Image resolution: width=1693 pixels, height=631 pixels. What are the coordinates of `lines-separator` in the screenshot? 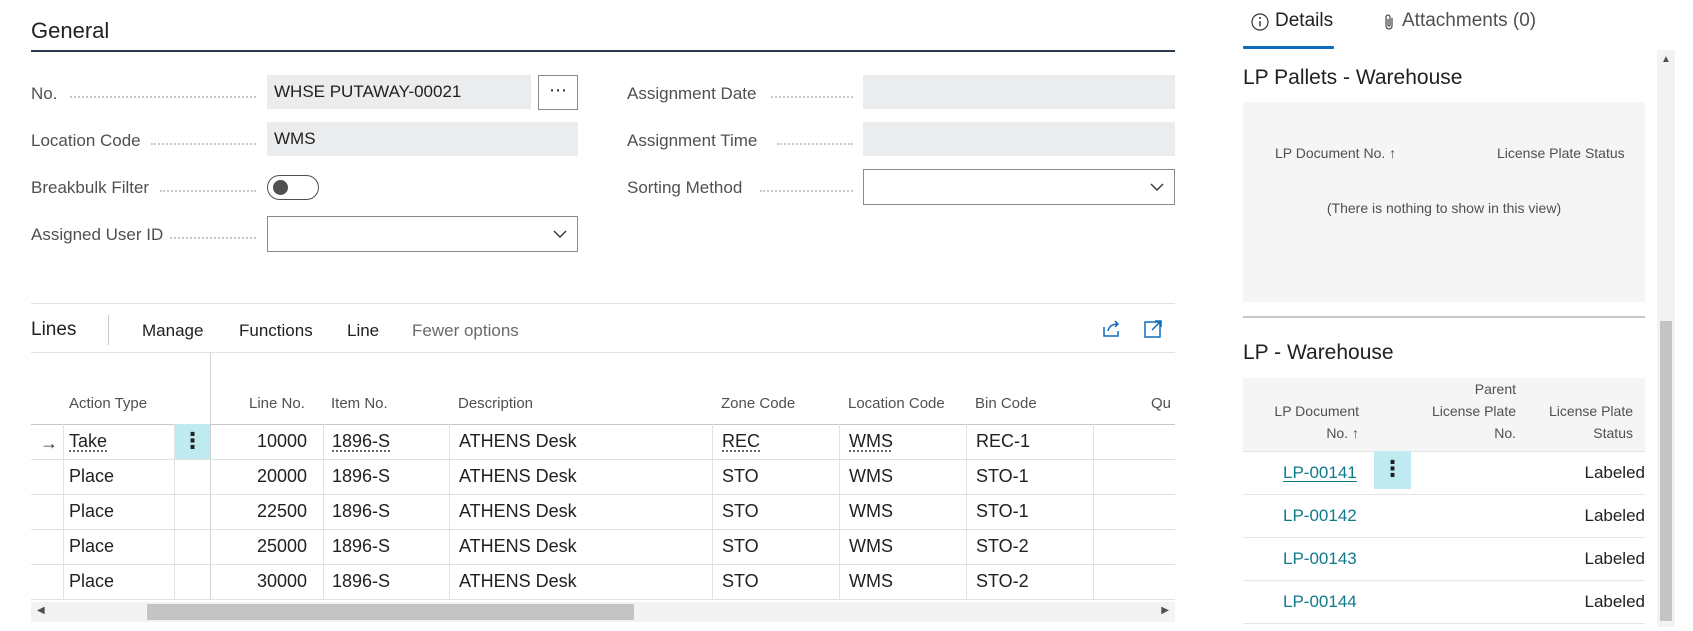 It's located at (108, 330).